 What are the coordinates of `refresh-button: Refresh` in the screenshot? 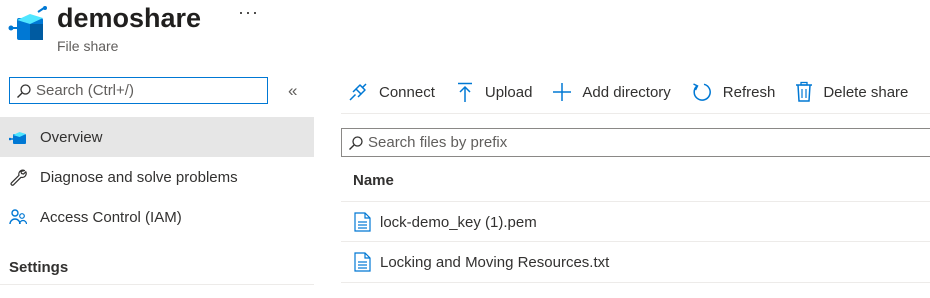 It's located at (733, 92).